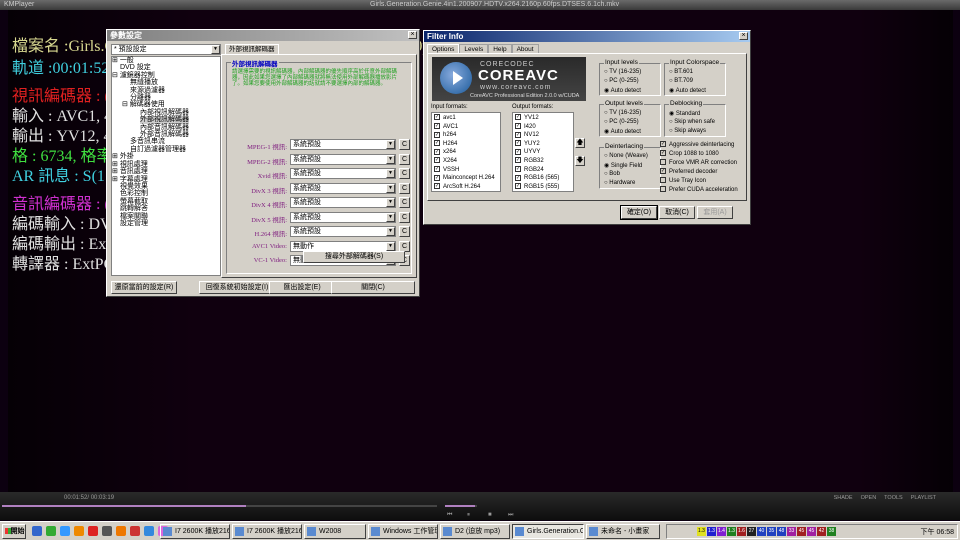 Image resolution: width=960 pixels, height=540 pixels. I want to click on tray-monitor-icon: 42, so click(821, 531).